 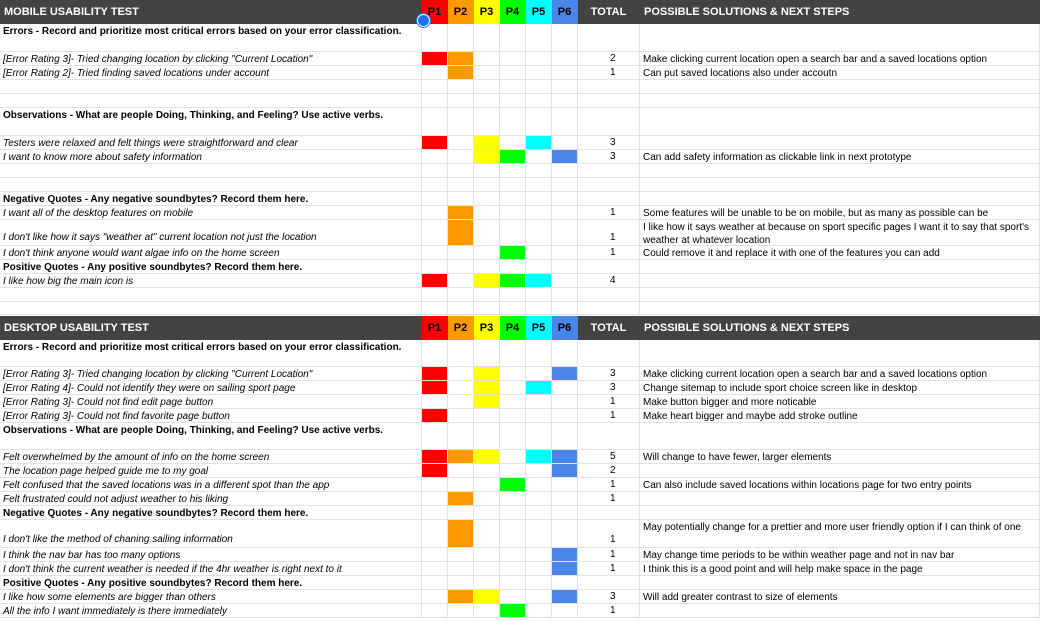 I want to click on total-cell: 5, so click(x=609, y=457).